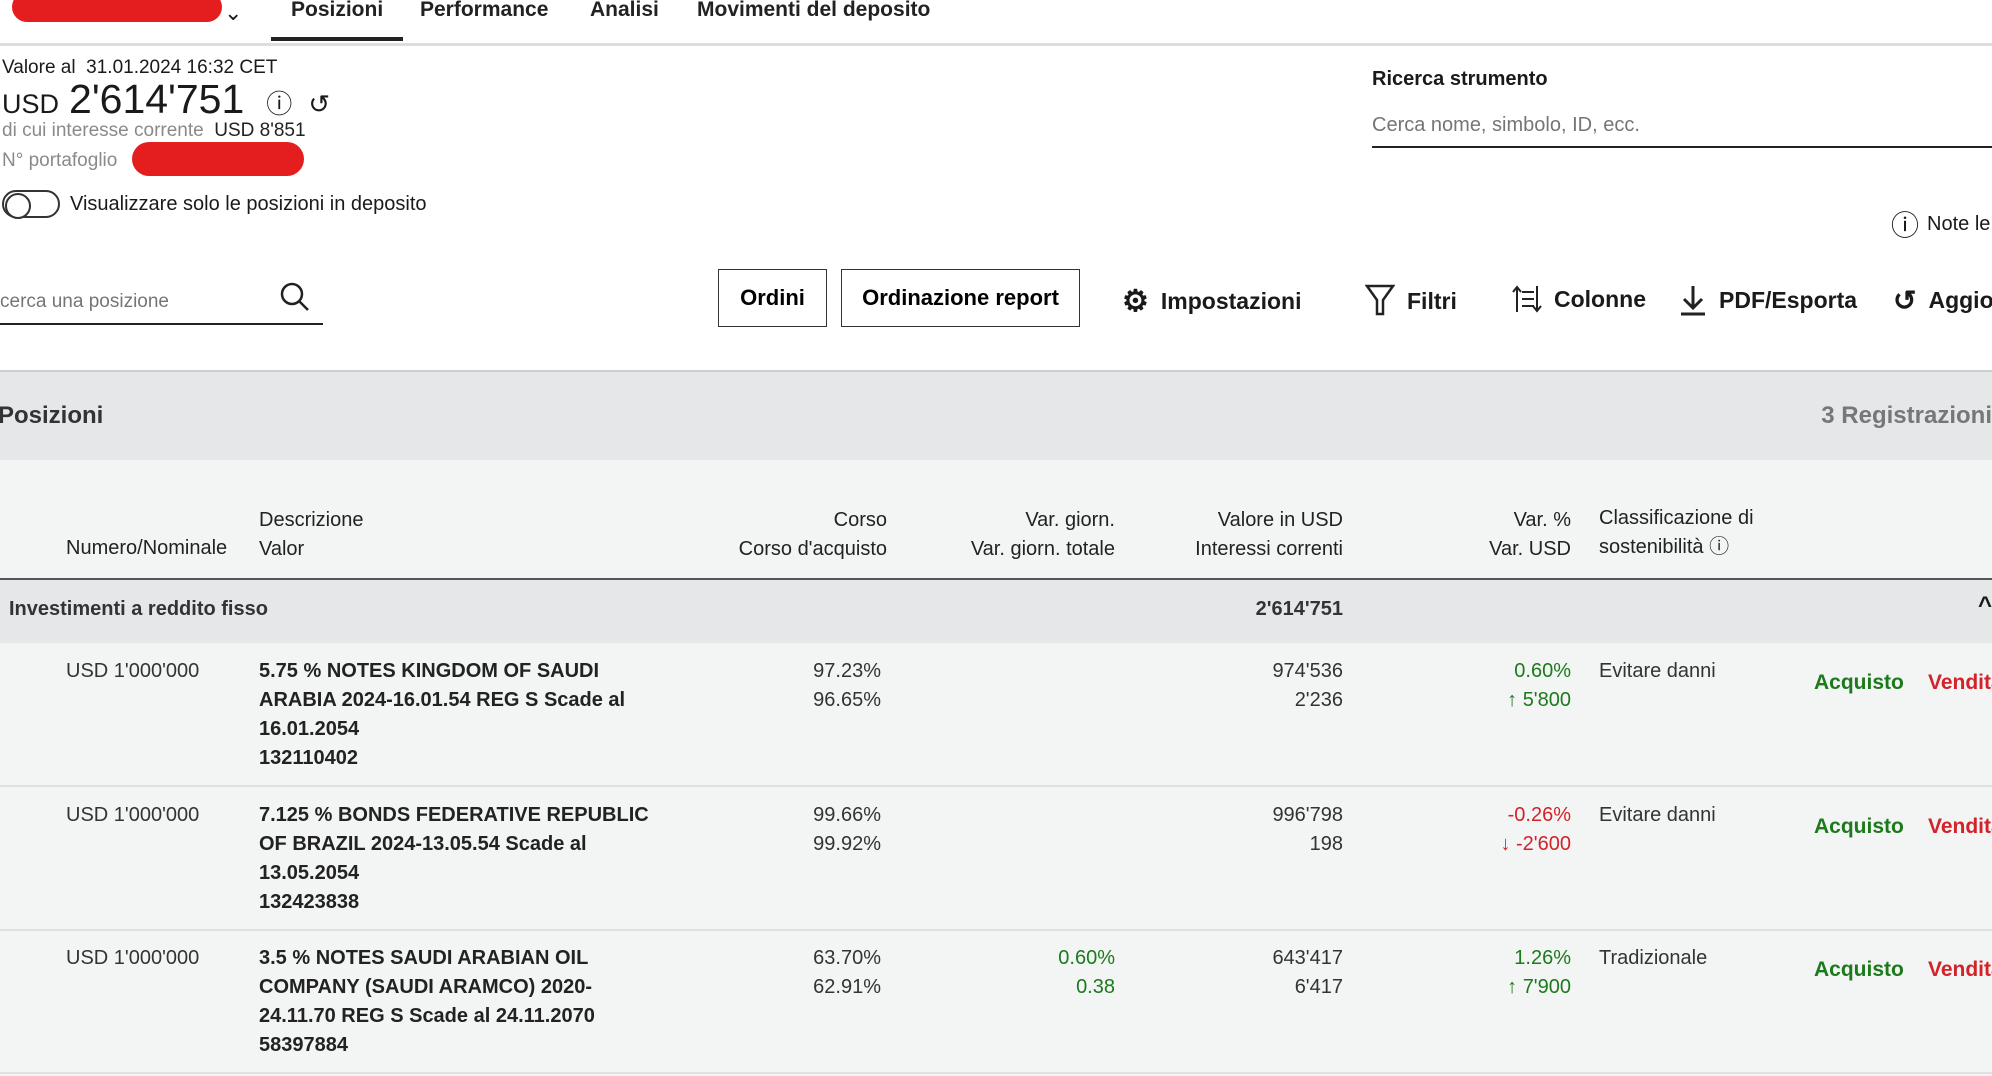 Image resolution: width=1992 pixels, height=1076 pixels. I want to click on settings-button: ⚙ Impostazioni, so click(1211, 301).